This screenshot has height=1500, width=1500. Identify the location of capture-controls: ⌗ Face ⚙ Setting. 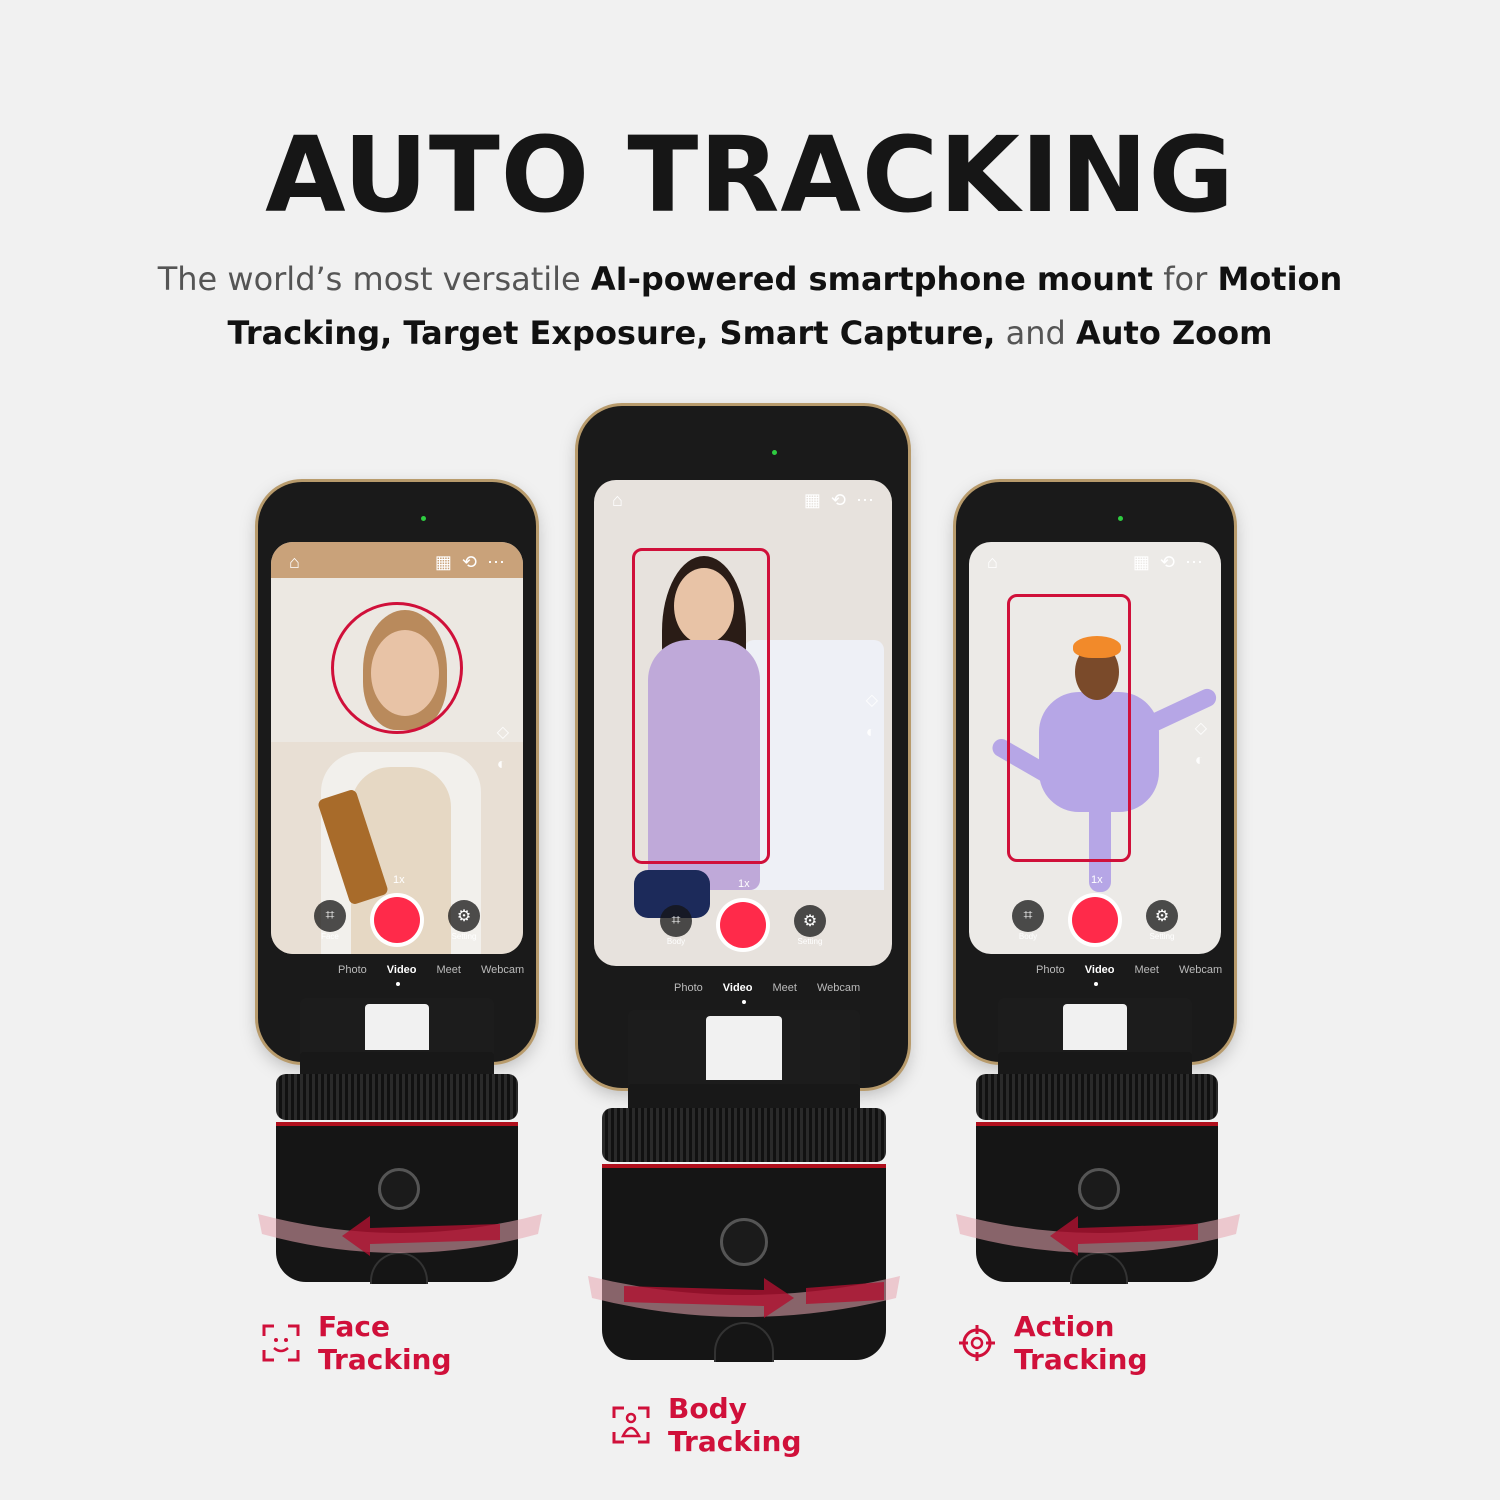
(397, 920).